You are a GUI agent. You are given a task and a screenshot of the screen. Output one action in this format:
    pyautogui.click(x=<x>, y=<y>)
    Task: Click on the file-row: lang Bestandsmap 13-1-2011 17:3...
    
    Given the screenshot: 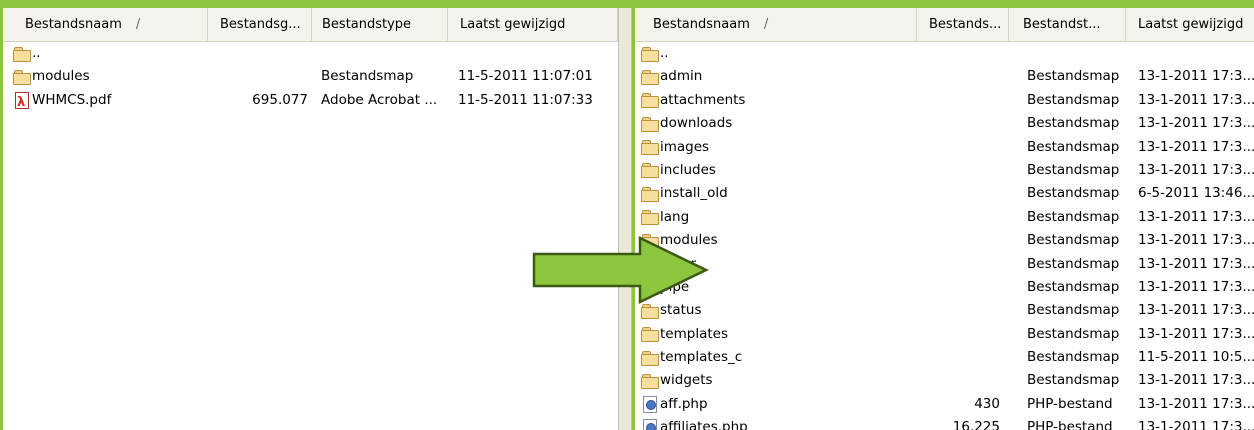 What is the action you would take?
    pyautogui.click(x=944, y=217)
    